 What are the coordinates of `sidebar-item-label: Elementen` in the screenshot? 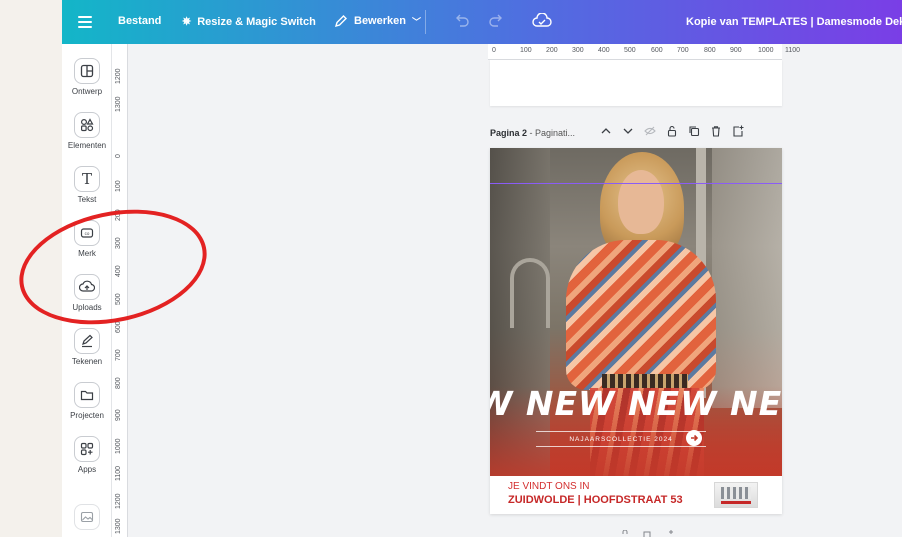 It's located at (87, 145).